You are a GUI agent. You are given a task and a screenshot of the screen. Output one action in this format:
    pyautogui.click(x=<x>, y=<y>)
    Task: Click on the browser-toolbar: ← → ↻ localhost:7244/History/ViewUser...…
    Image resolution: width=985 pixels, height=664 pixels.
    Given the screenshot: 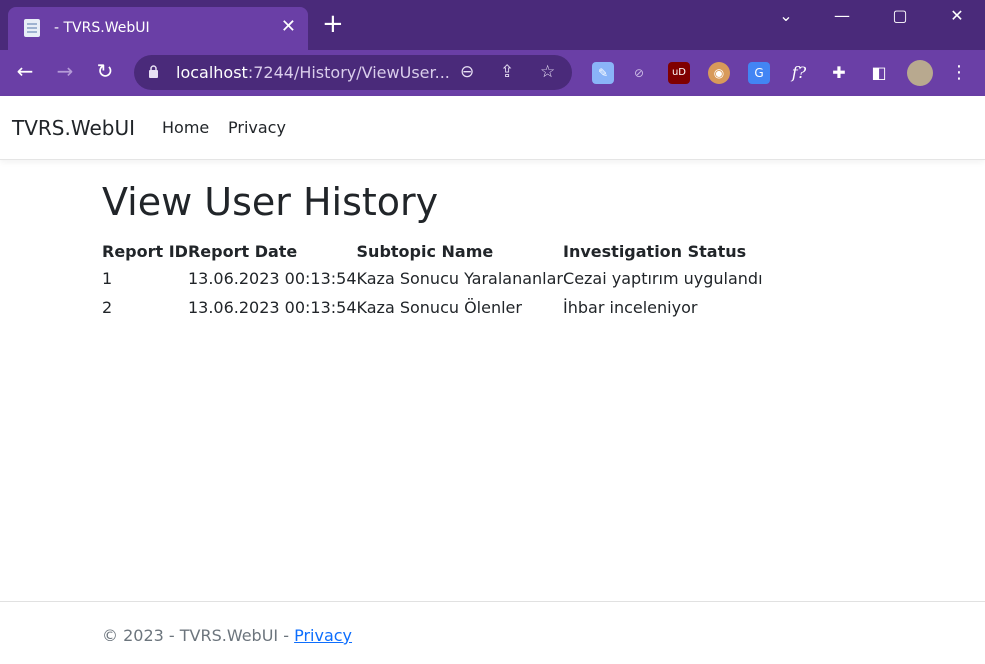 What is the action you would take?
    pyautogui.click(x=492, y=73)
    